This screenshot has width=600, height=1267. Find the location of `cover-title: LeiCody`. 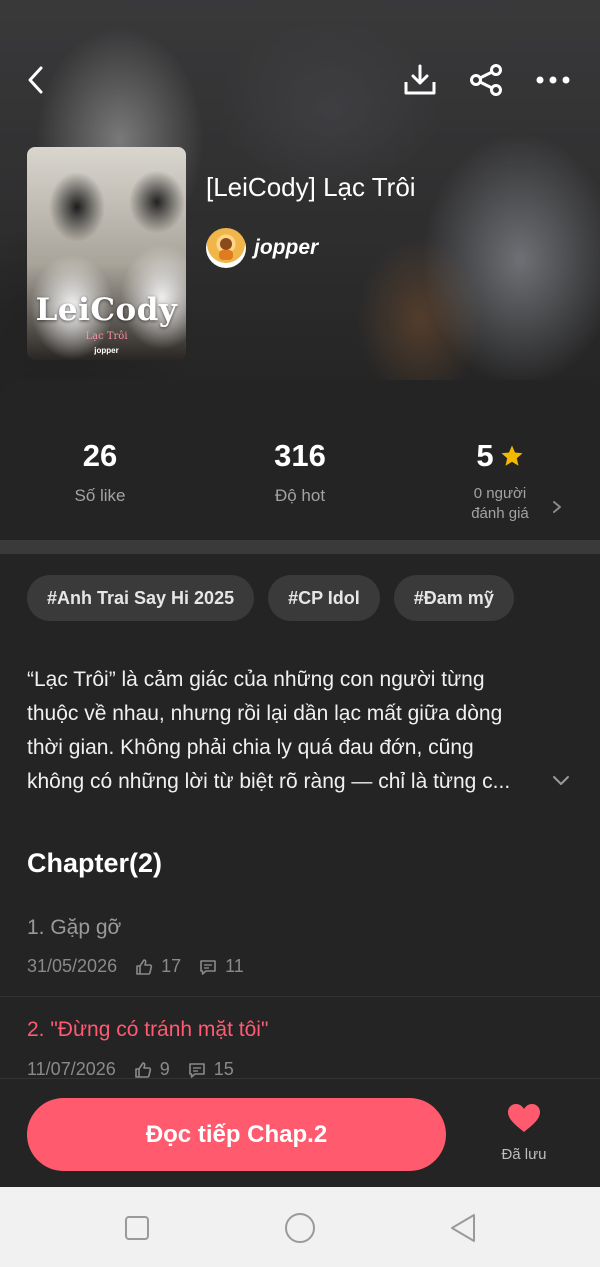

cover-title: LeiCody is located at coordinates (106, 310).